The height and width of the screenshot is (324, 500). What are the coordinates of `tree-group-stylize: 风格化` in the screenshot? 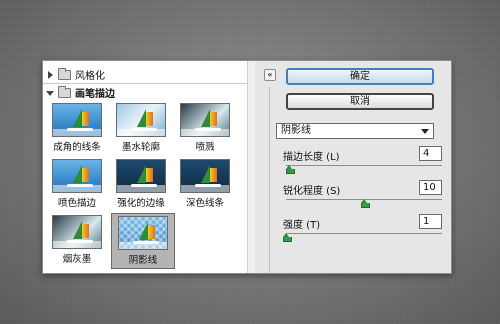 It's located at (75, 74).